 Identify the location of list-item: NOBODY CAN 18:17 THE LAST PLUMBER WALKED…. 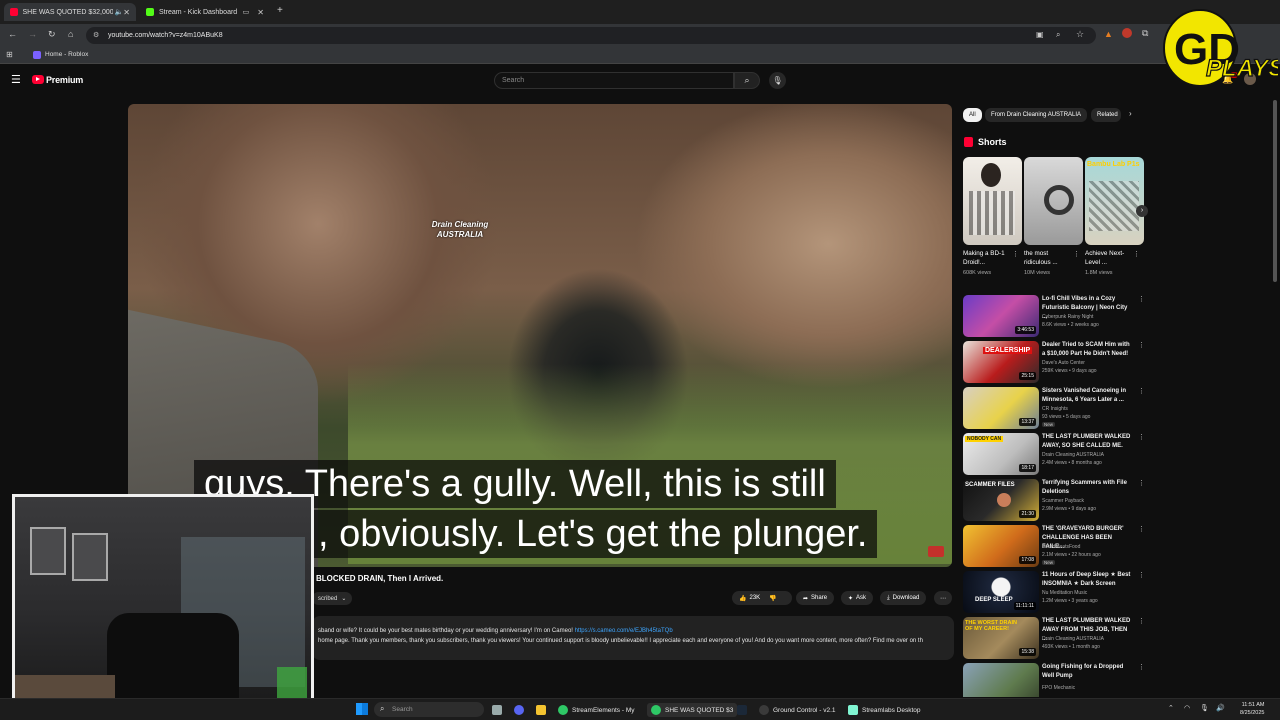
(1054, 454).